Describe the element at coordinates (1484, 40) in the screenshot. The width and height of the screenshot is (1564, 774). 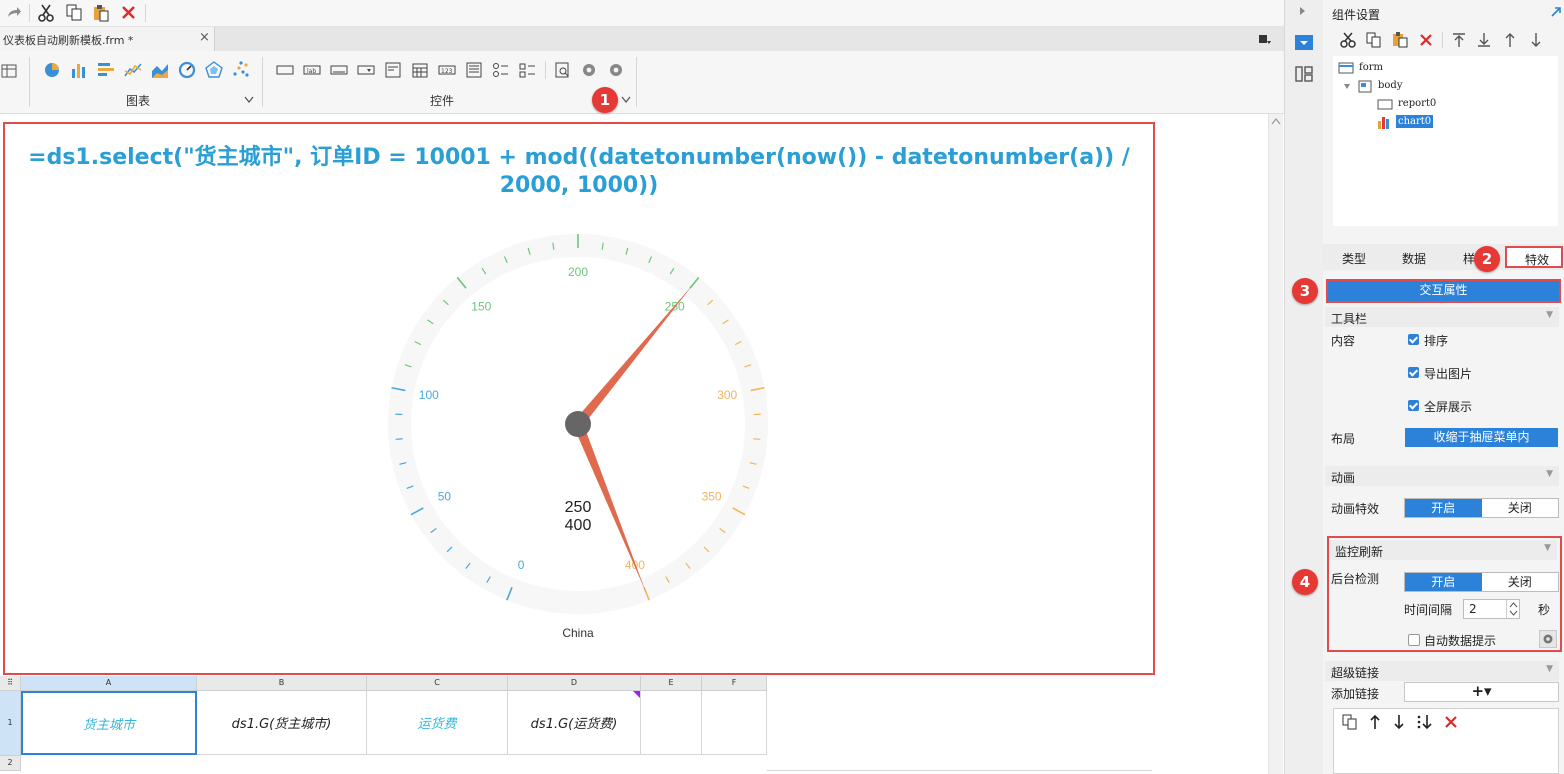
I see `move-to-bottom-icon` at that location.